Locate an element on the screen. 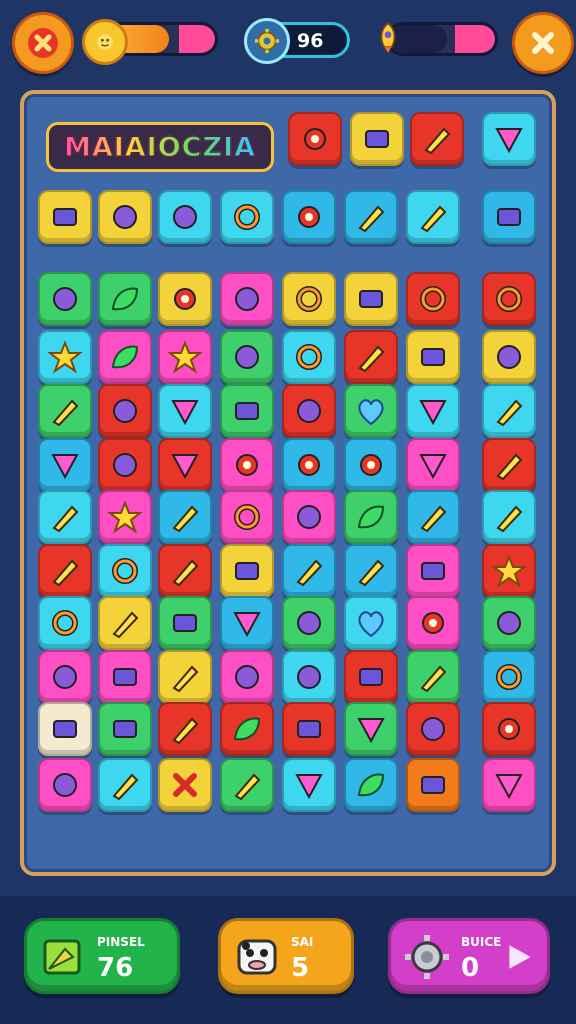  tile-lolly is located at coordinates (247, 299).